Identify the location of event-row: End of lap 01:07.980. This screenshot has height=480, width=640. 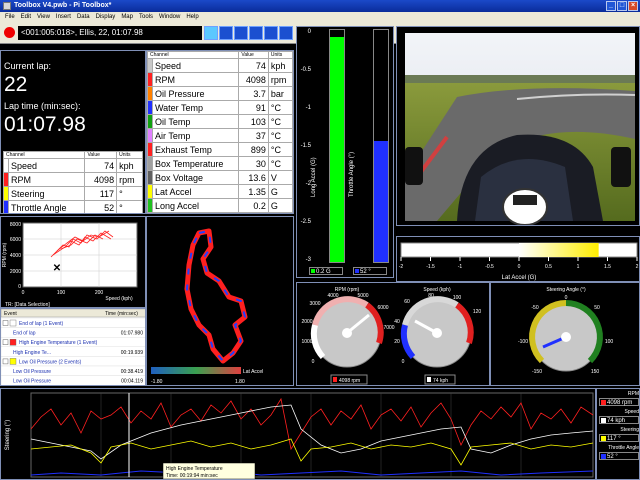
(73, 332).